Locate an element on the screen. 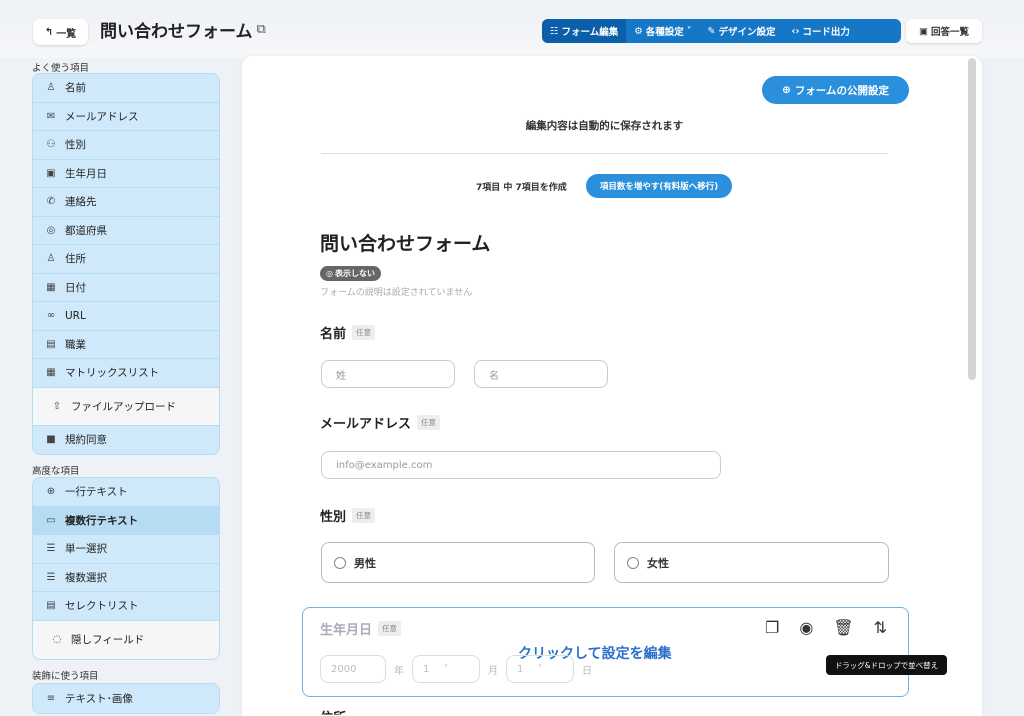  sidebar-item-prefecture: ◎ 都道府県 is located at coordinates (126, 230).